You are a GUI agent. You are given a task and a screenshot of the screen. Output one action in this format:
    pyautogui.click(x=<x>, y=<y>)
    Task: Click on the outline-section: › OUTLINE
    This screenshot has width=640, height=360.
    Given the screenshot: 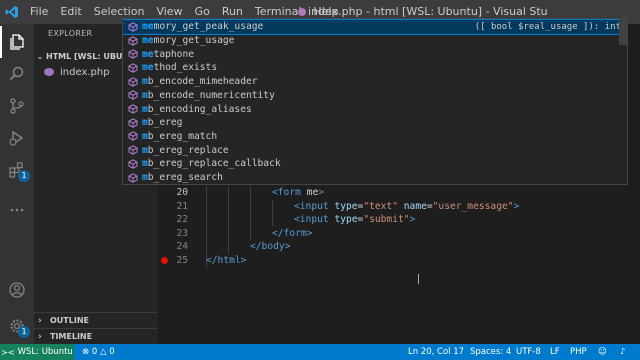 What is the action you would take?
    pyautogui.click(x=96, y=320)
    